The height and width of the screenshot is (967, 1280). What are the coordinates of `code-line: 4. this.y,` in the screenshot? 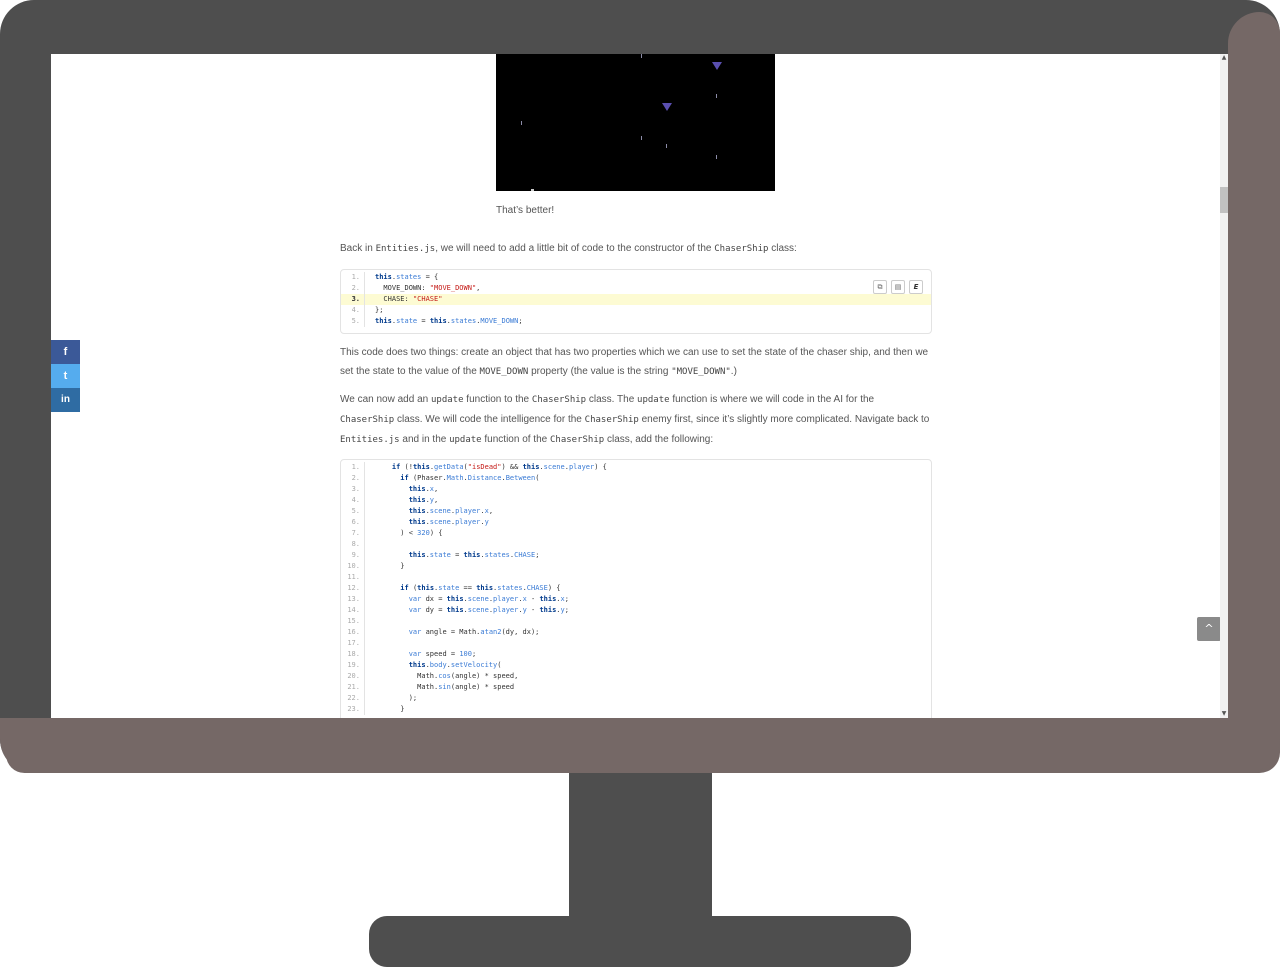 It's located at (636, 500).